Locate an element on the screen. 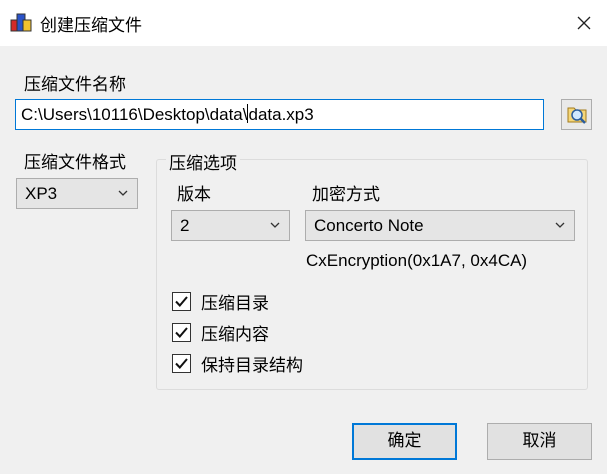 The image size is (607, 474). close-icon is located at coordinates (584, 23).